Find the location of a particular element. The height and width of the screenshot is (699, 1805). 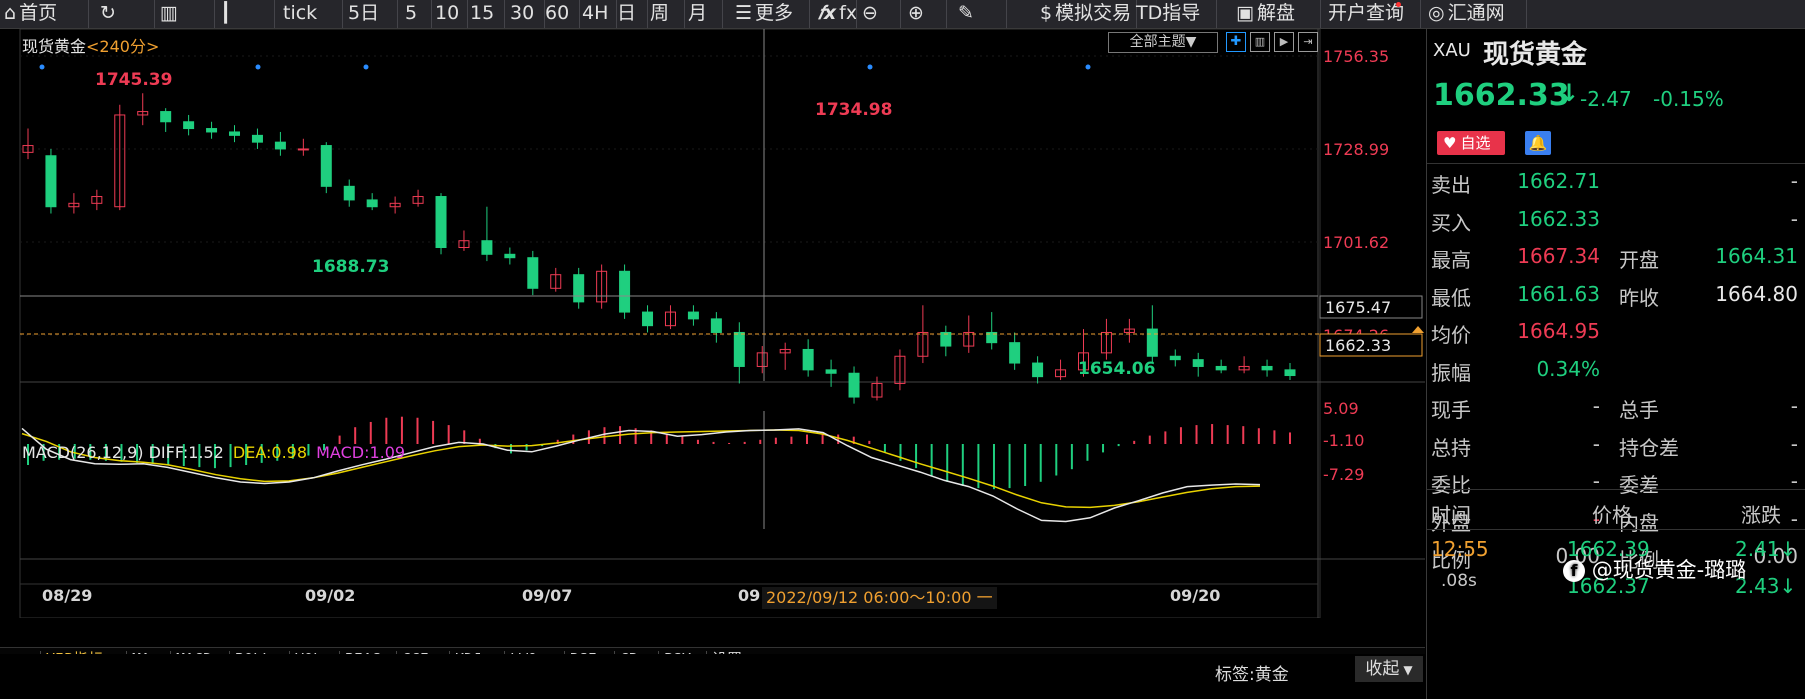

toolbar-item: ┃ is located at coordinates (227, 14).